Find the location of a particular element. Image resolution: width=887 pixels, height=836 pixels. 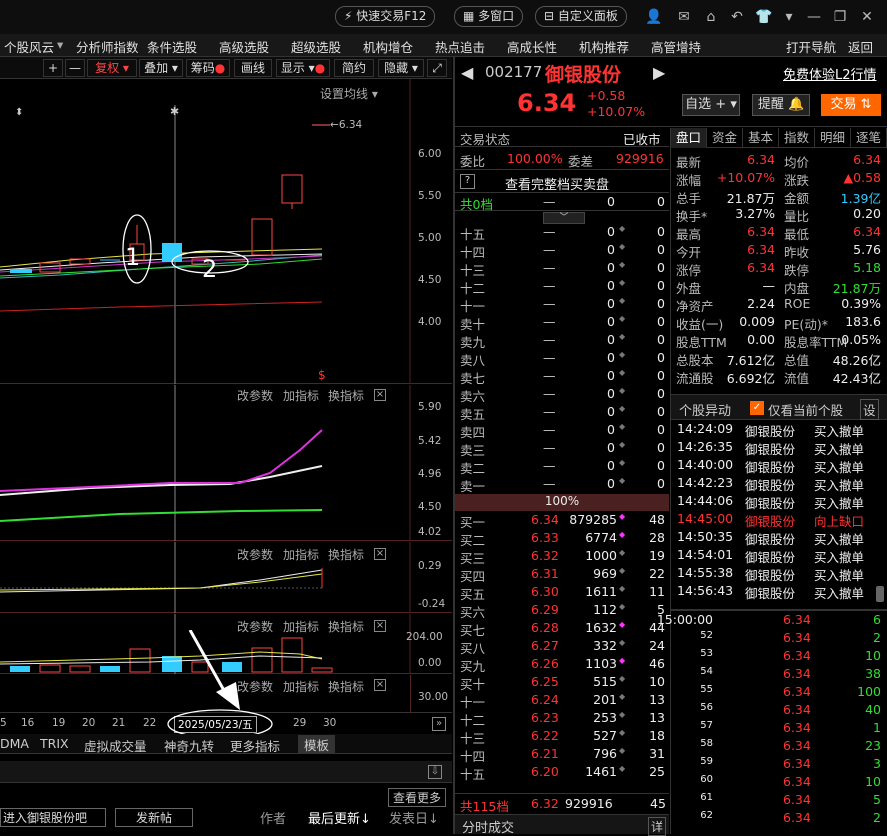

menu-item: 返回 is located at coordinates (860, 46).